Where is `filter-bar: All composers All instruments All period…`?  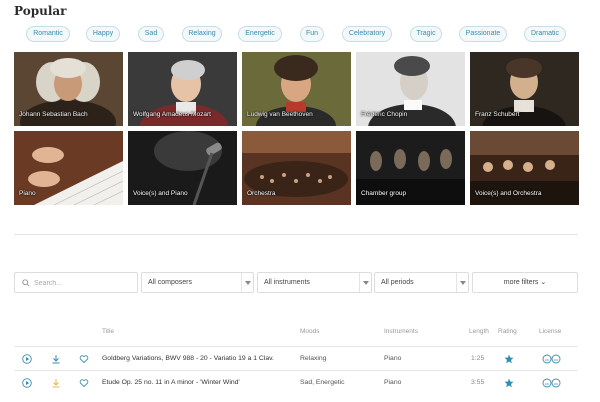
filter-bar: All composers All instruments All period… is located at coordinates (296, 283).